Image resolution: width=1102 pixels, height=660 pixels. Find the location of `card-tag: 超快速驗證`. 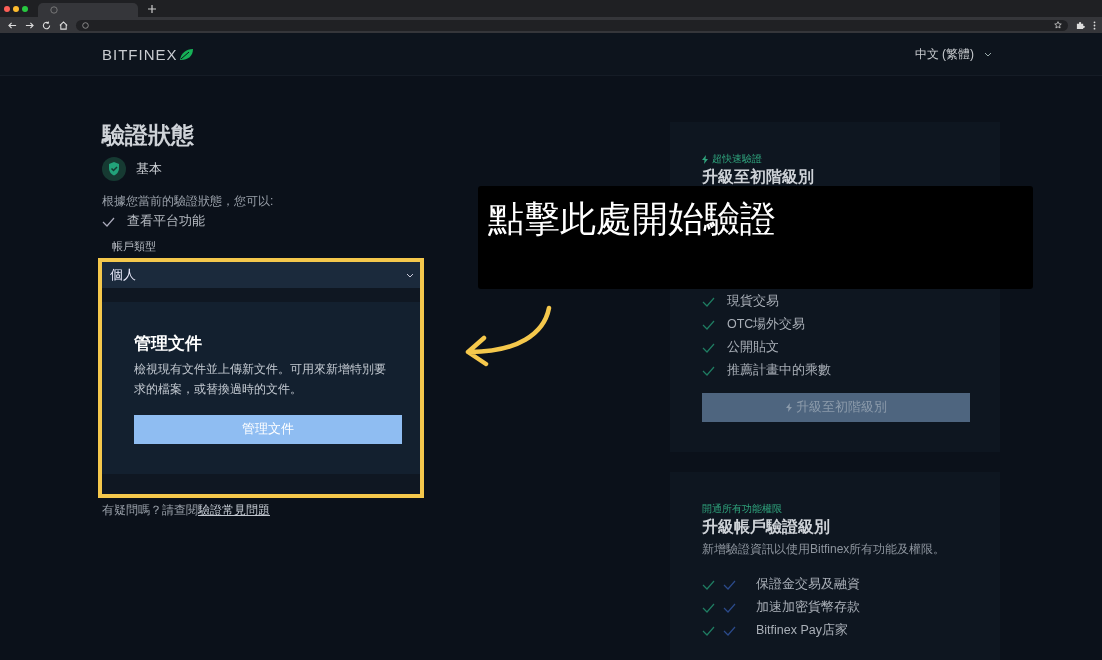

card-tag: 超快速驗證 is located at coordinates (737, 159).